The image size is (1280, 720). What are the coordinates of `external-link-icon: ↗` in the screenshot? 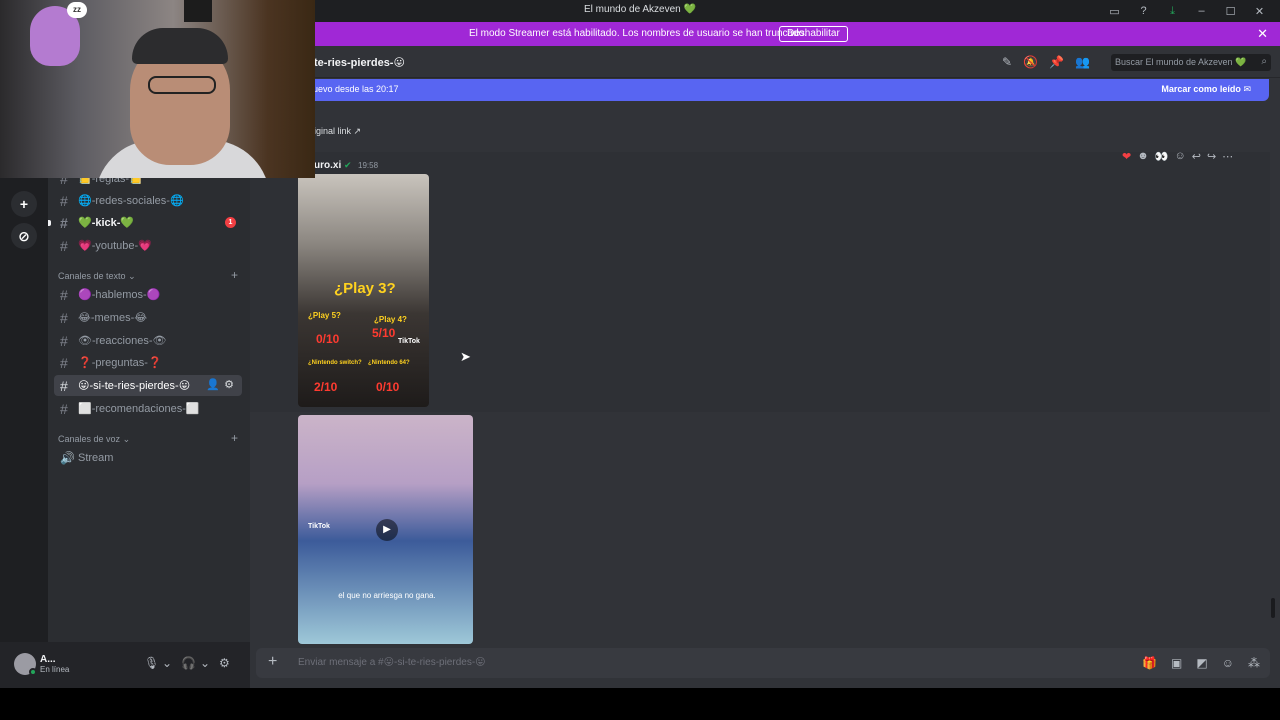 It's located at (357, 131).